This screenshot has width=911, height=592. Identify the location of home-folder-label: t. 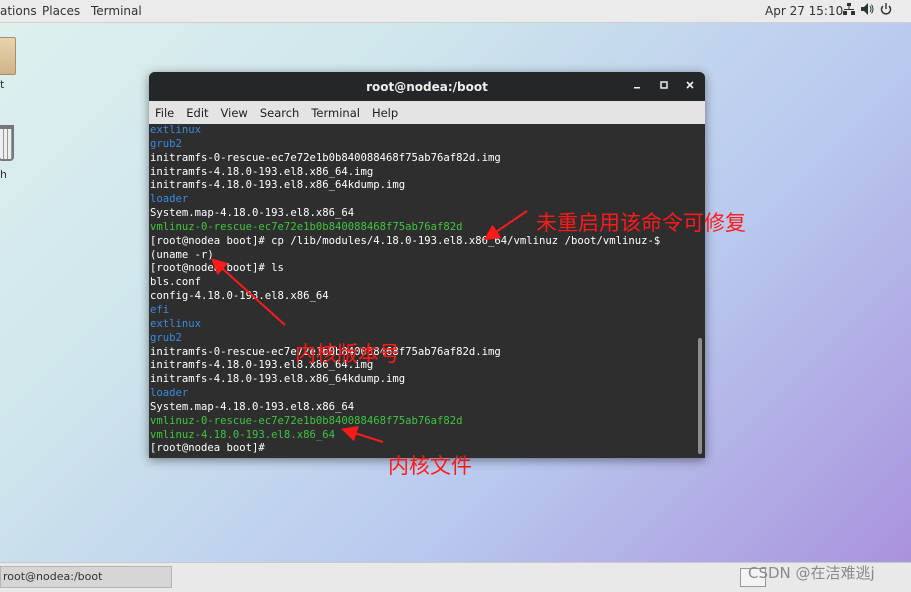
(2, 84).